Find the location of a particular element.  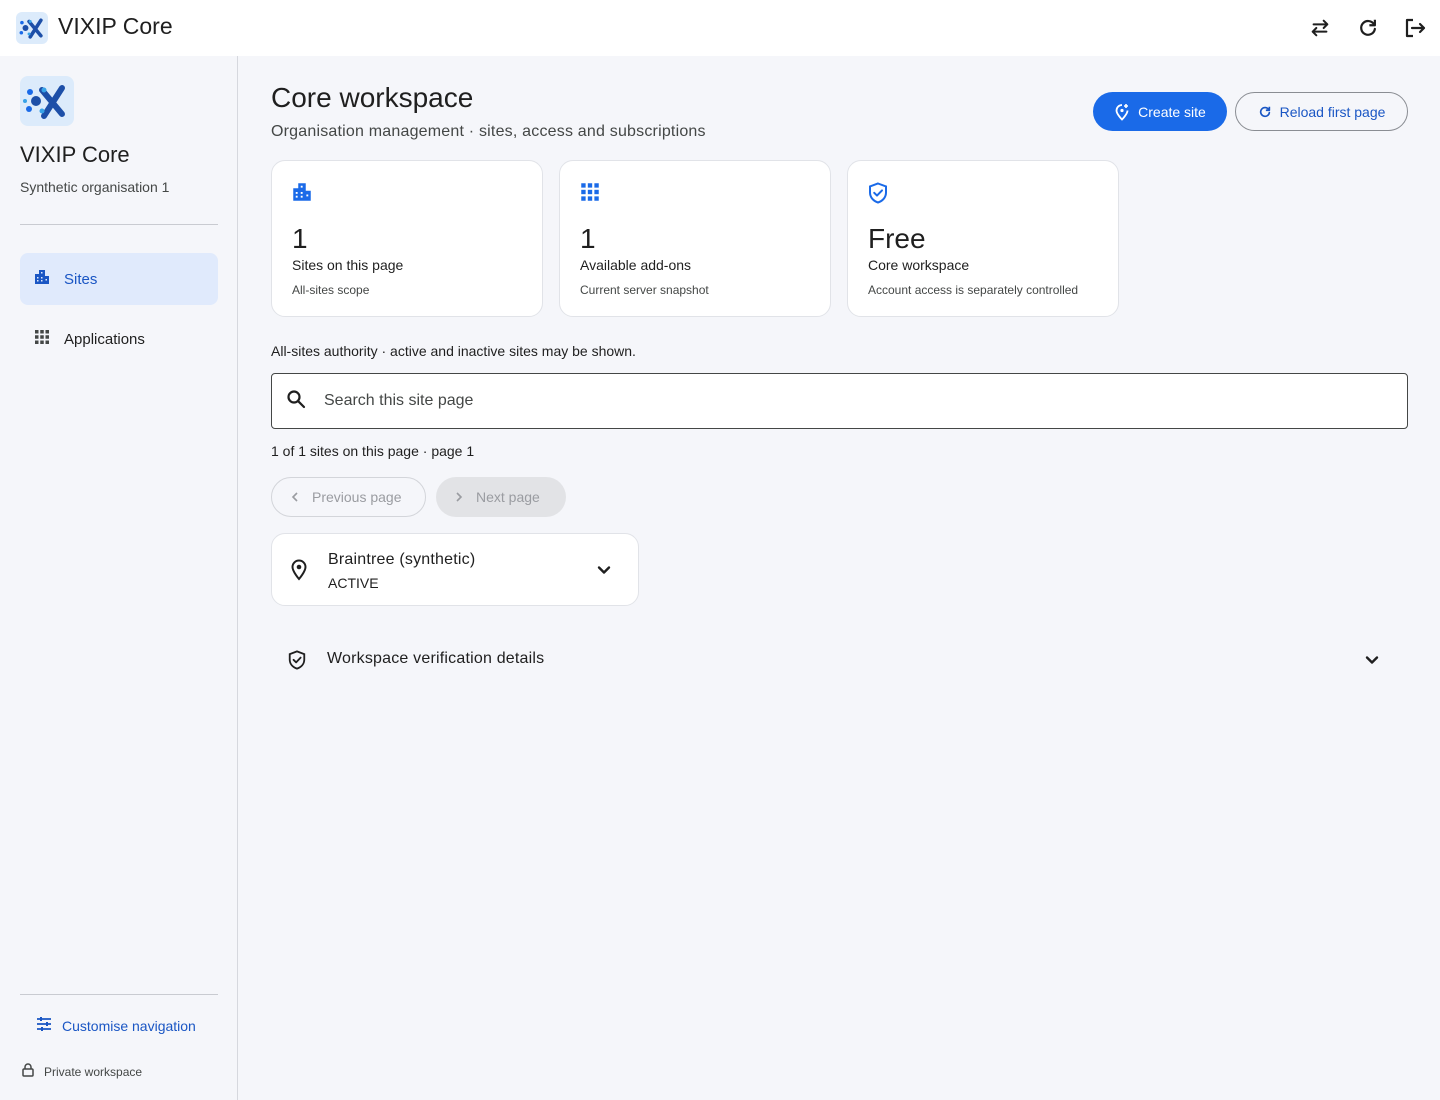

stat-card-sites: 1 Sites on this page All-sites scope is located at coordinates (407, 238).